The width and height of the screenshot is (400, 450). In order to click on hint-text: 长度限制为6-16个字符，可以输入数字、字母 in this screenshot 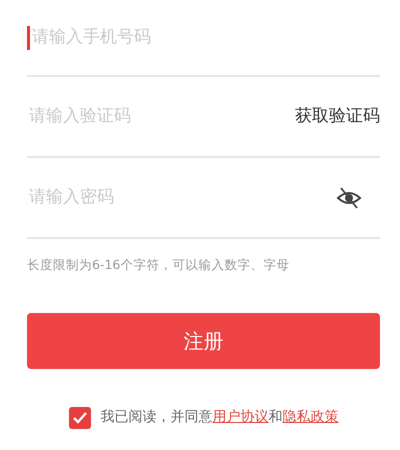, I will do `click(158, 265)`.